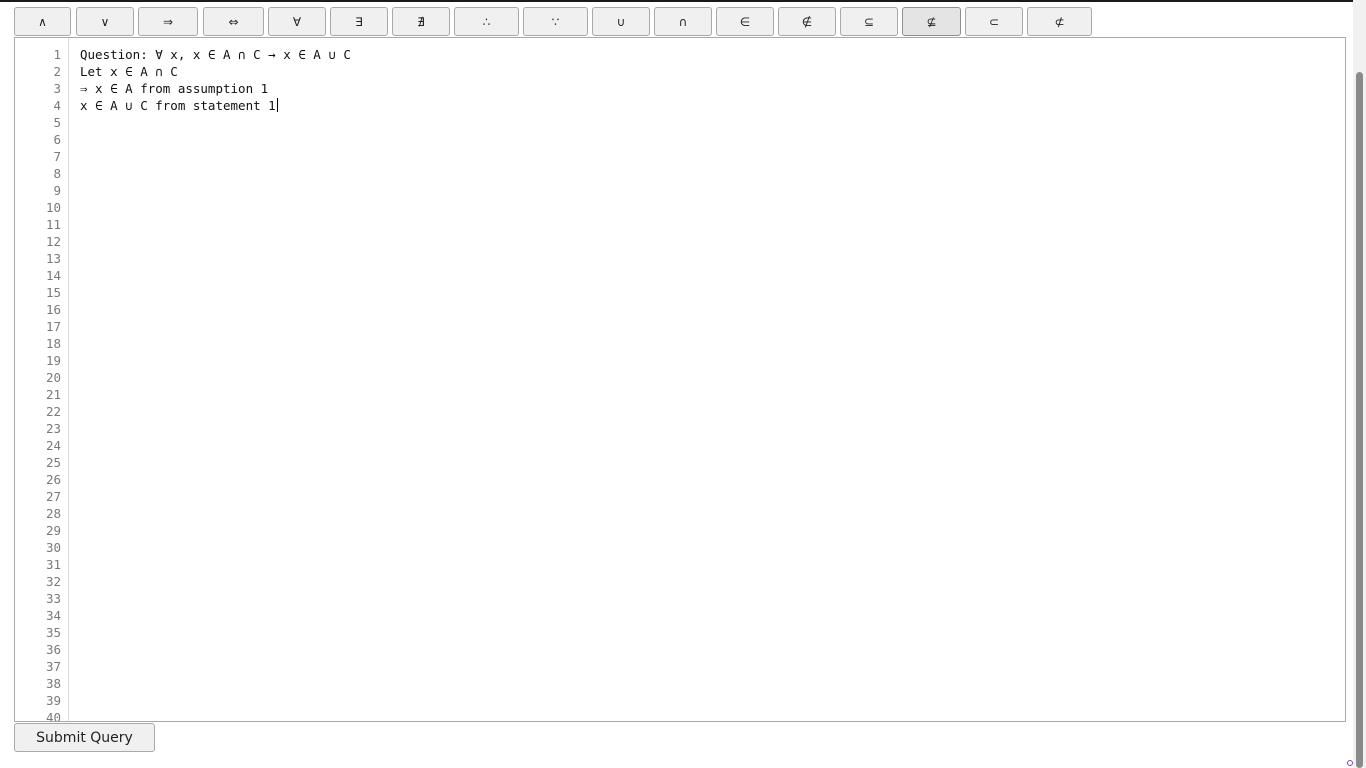 This screenshot has height=768, width=1366. What do you see at coordinates (359, 21) in the screenshot?
I see `symbol-button-exists: ∃` at bounding box center [359, 21].